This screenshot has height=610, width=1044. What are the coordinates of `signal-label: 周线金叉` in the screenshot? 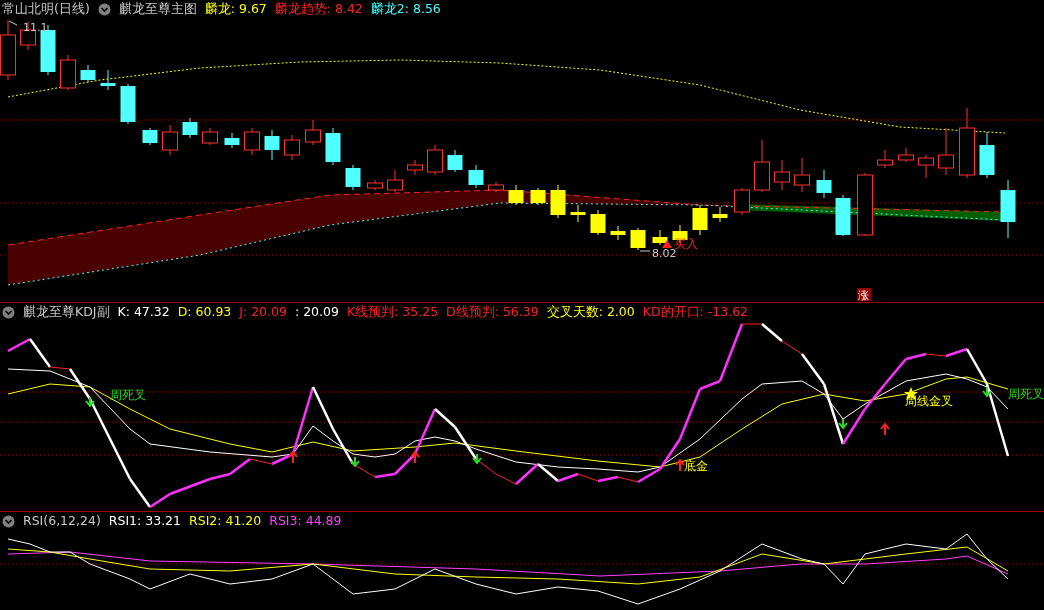 It's located at (929, 401).